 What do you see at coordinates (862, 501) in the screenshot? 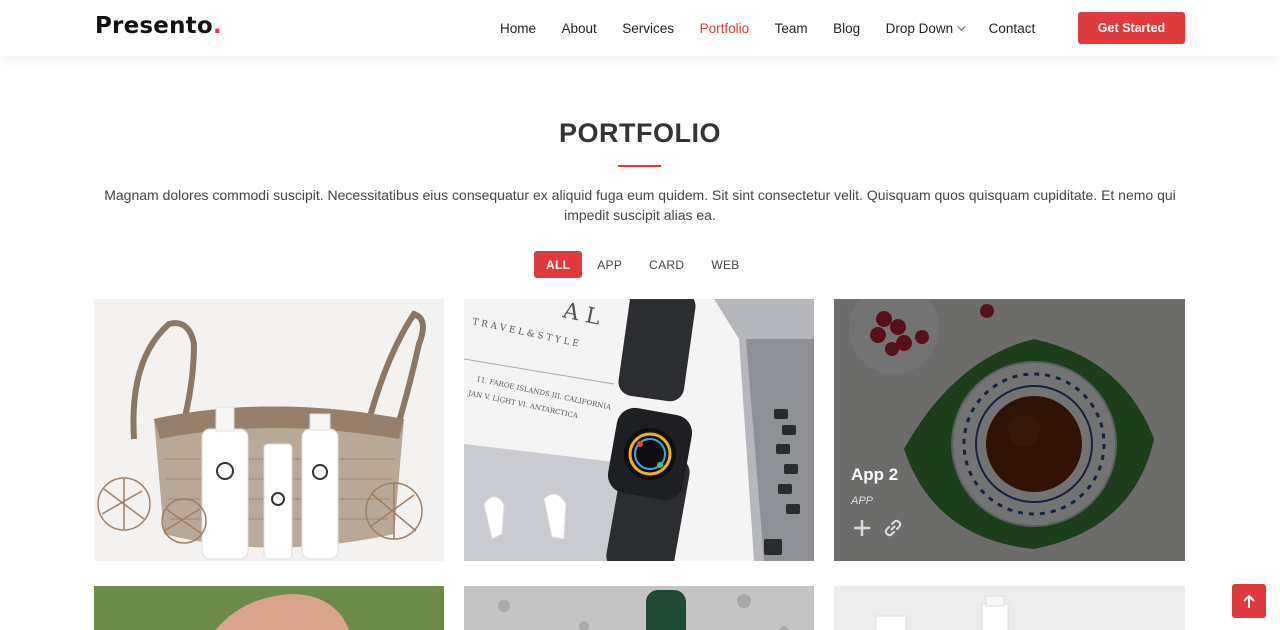
I see `item-category: APP` at bounding box center [862, 501].